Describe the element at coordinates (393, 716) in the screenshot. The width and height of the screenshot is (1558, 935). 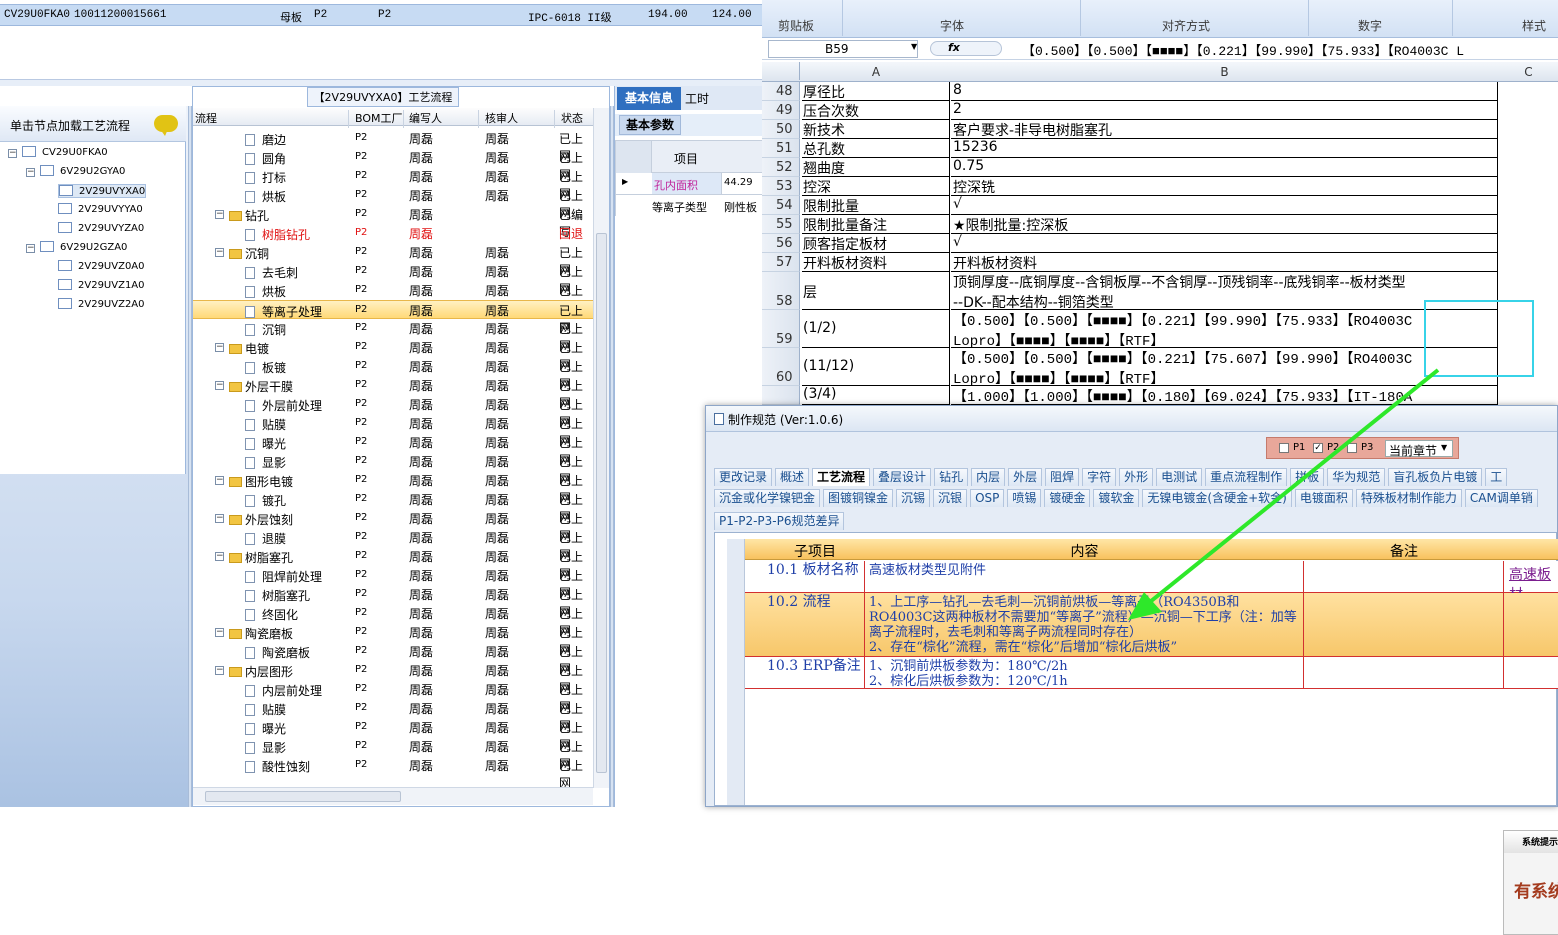
I see `process-row: 贴膜 P2 周磊 周磊 已上网` at that location.